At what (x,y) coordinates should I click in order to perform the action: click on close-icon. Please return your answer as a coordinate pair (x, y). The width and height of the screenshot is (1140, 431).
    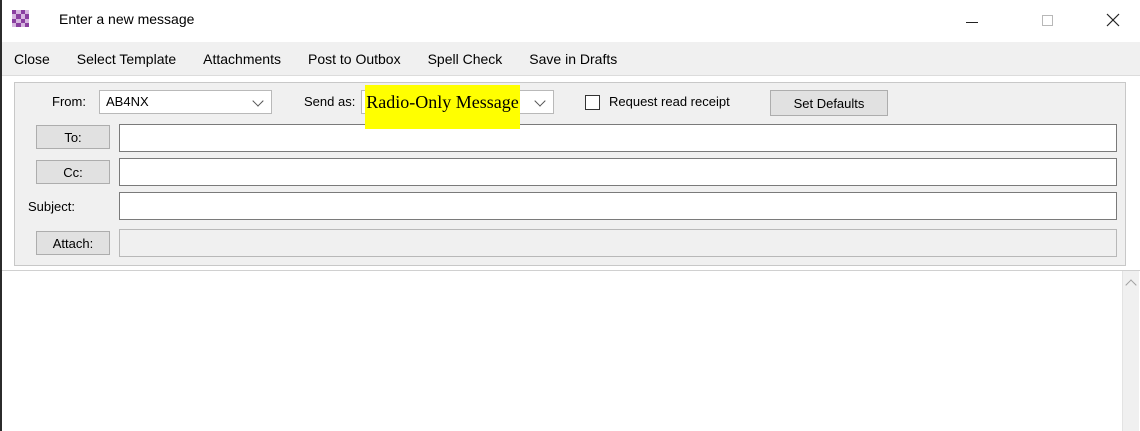
    Looking at the image, I should click on (1113, 20).